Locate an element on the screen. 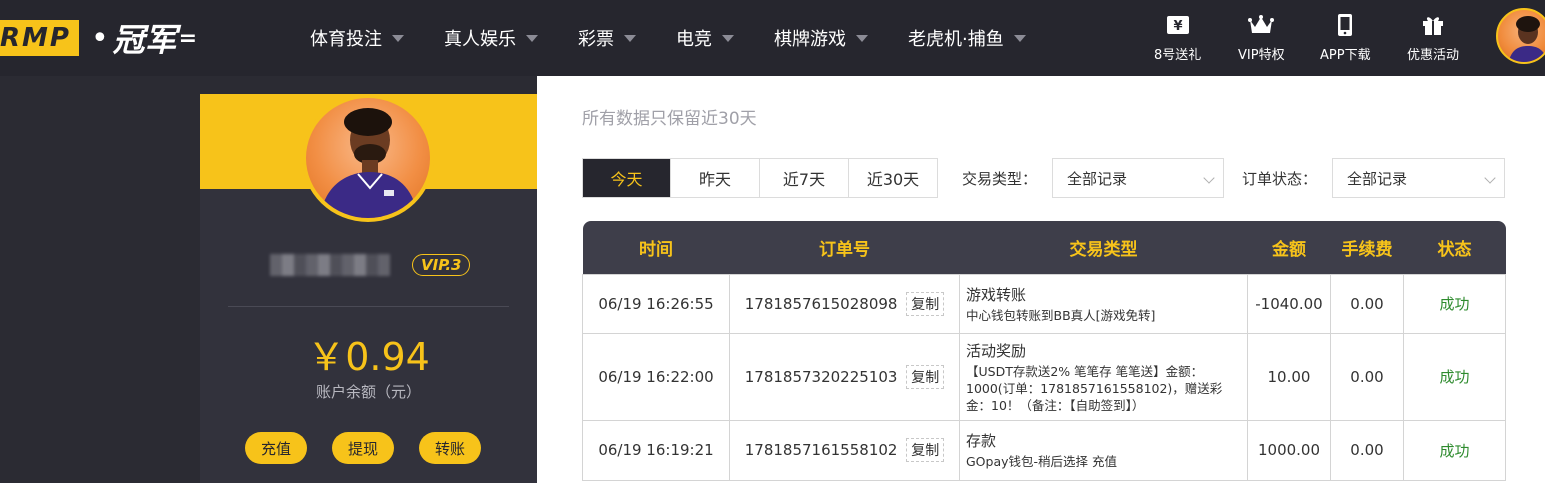  tab-last-30-days: 近30天 is located at coordinates (893, 178).